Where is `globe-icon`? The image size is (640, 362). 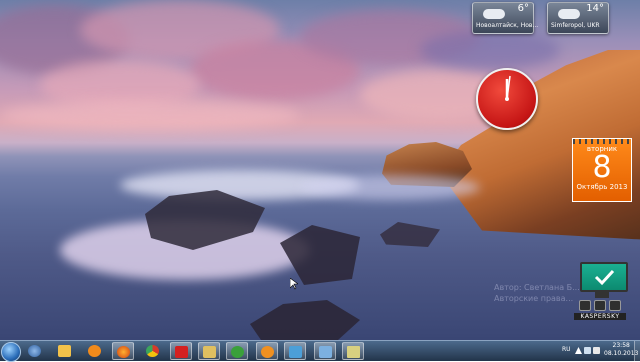
globe-icon is located at coordinates (34, 351).